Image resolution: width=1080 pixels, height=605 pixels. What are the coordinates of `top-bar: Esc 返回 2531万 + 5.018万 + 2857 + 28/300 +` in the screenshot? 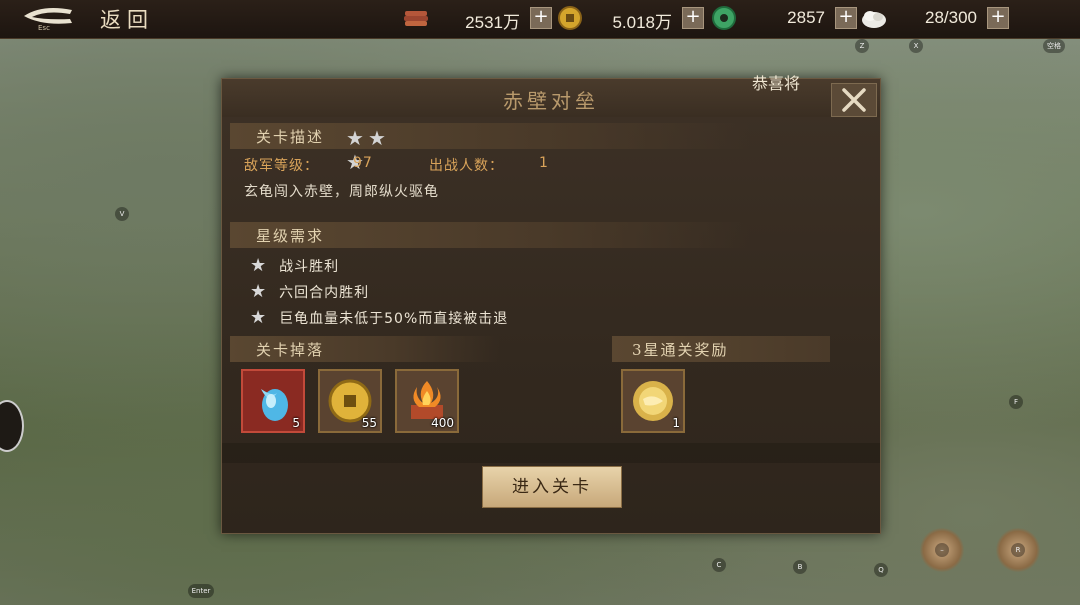 It's located at (540, 19).